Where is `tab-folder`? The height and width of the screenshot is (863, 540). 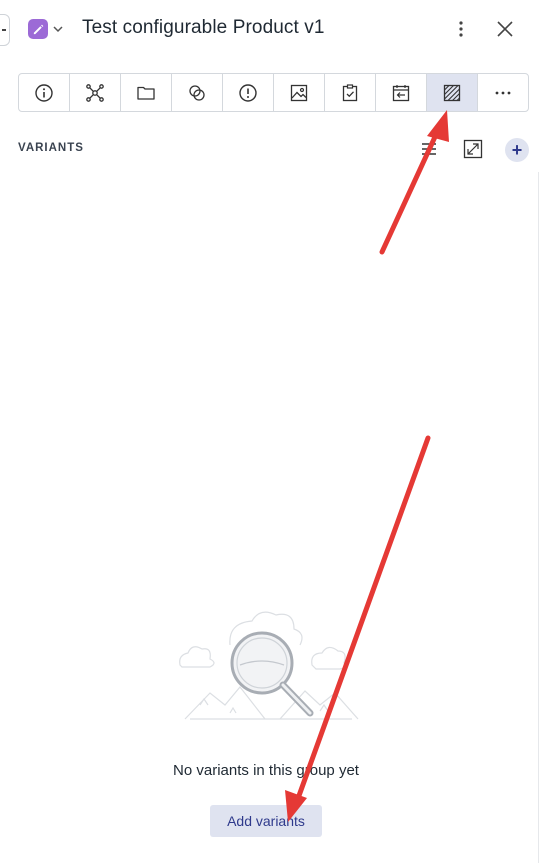 tab-folder is located at coordinates (146, 92).